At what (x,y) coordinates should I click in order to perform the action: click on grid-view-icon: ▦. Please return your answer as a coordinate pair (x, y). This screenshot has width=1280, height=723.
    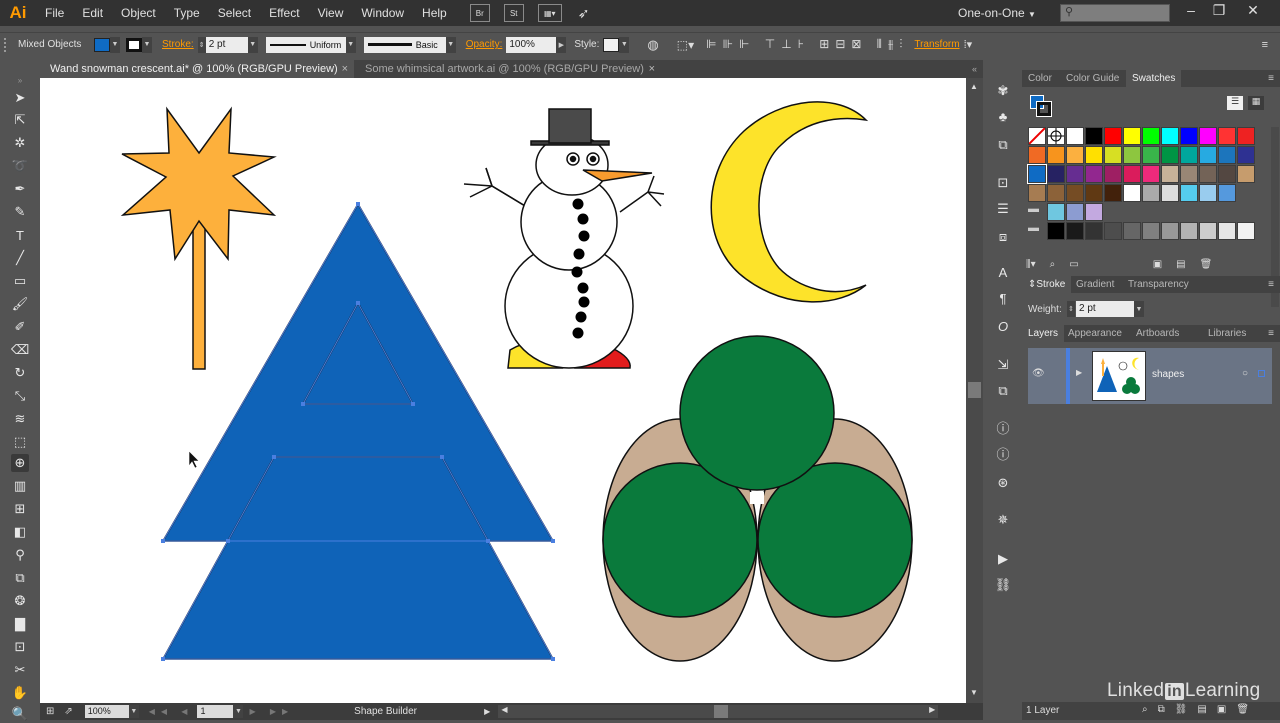
    Looking at the image, I should click on (1256, 103).